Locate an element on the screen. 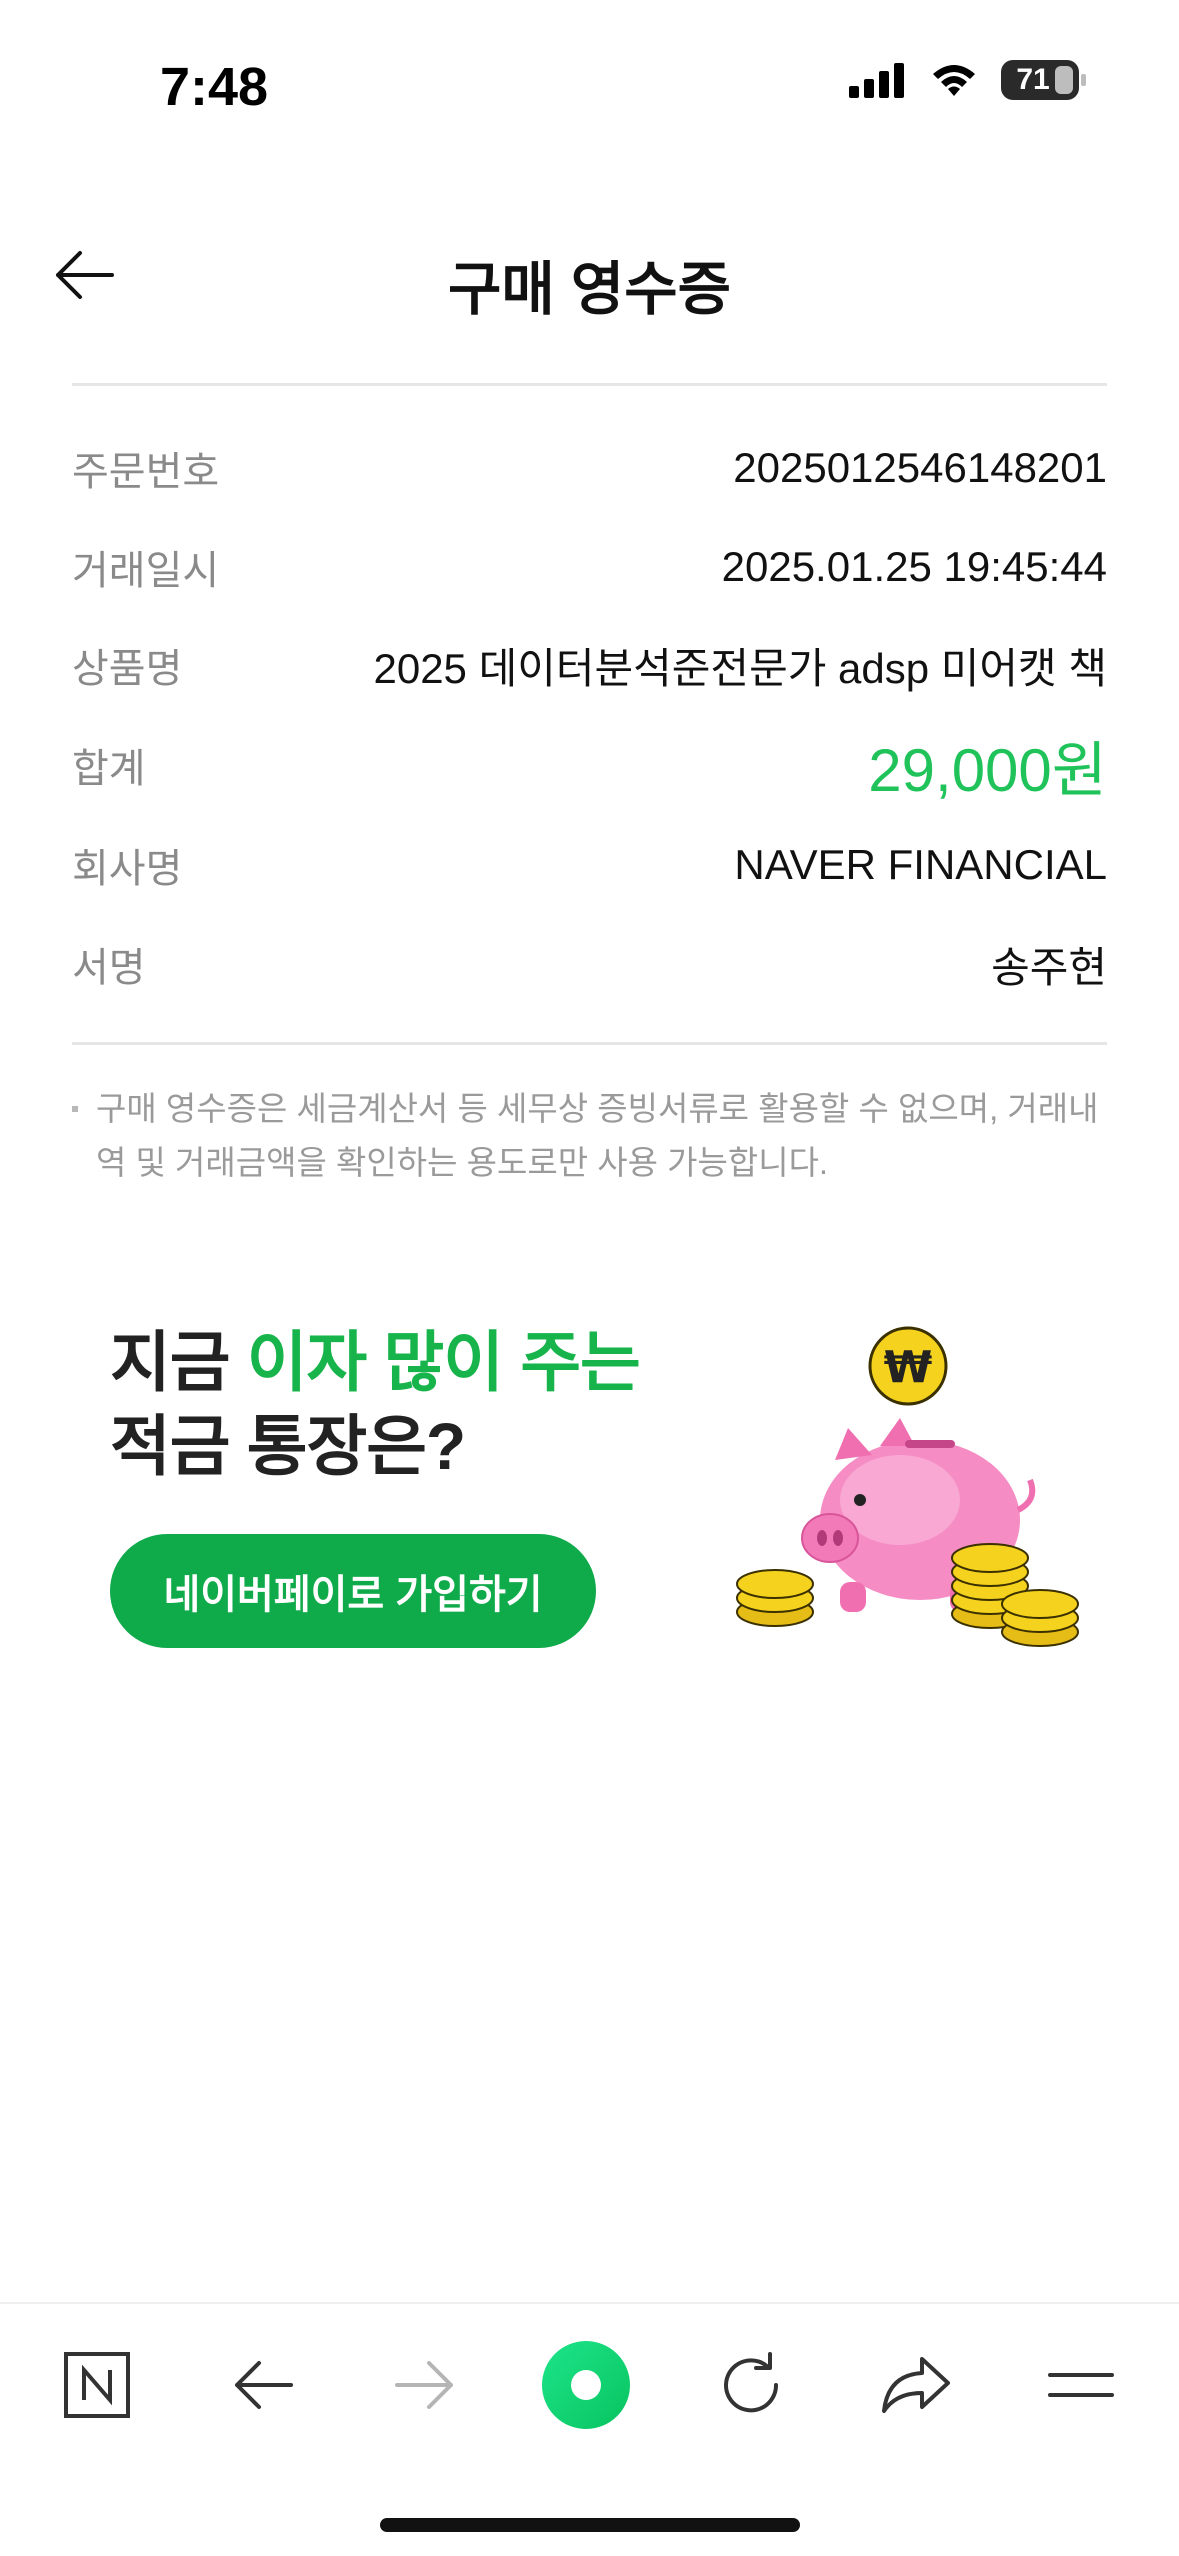 The image size is (1179, 2556). header-divider is located at coordinates (589, 384).